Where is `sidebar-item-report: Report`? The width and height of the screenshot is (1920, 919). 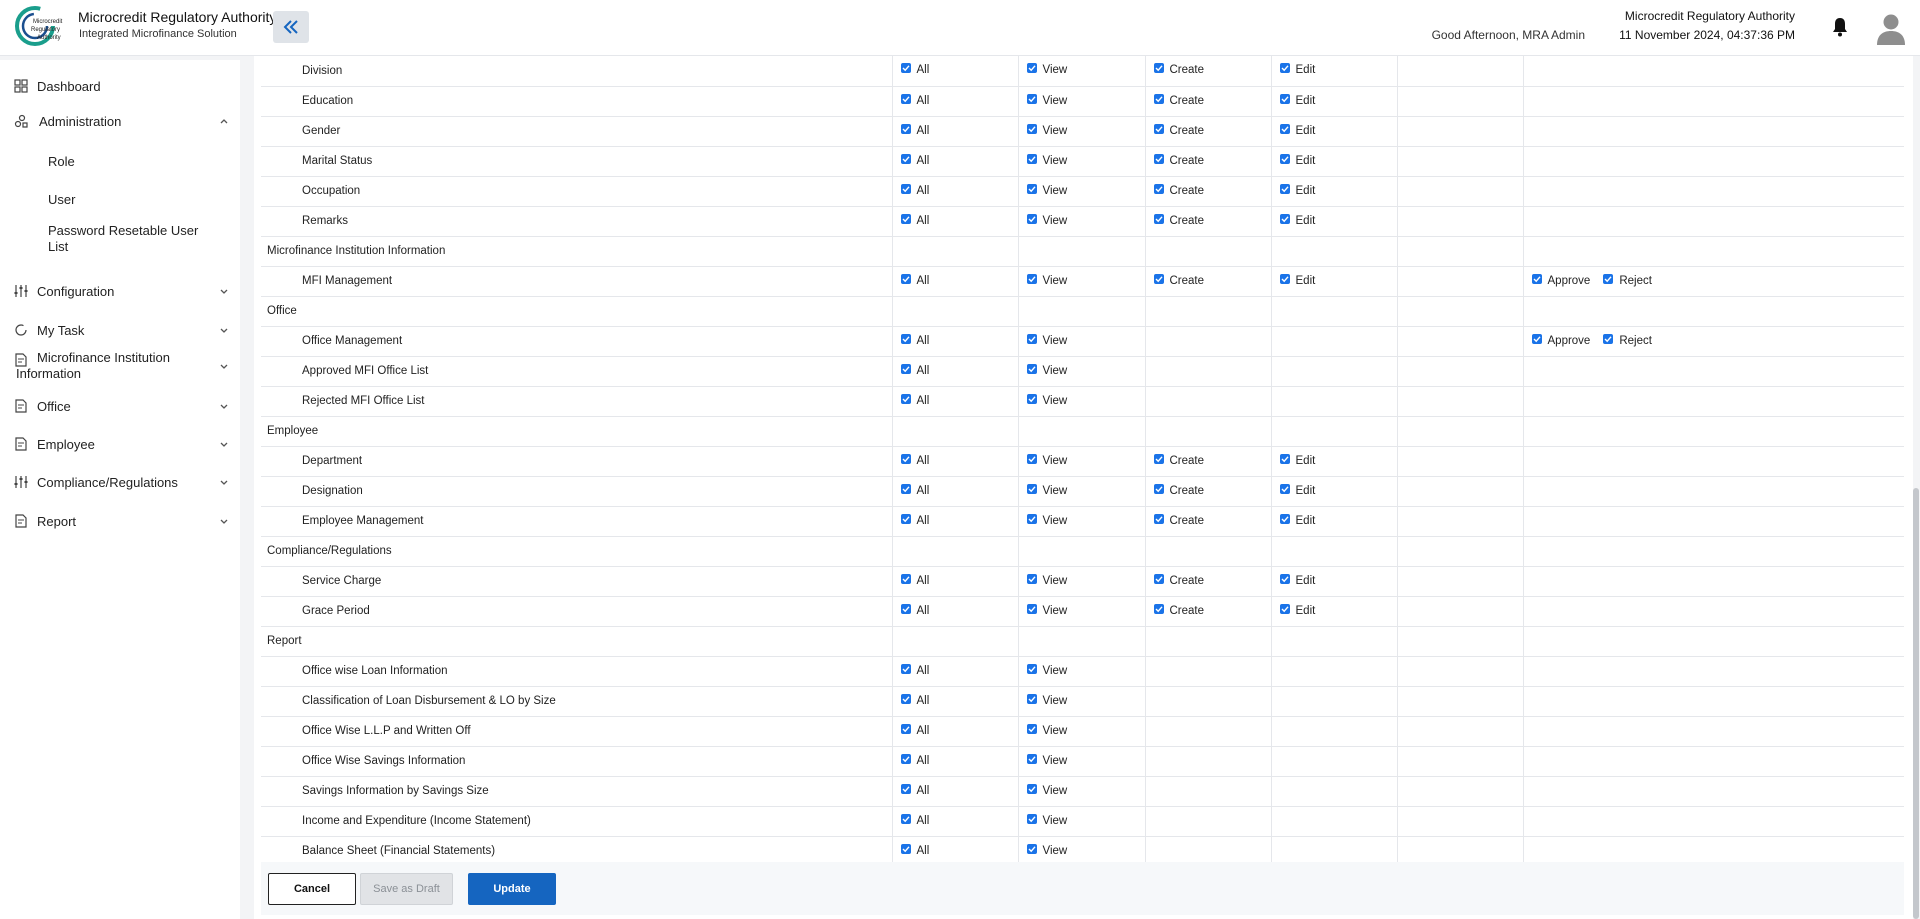 sidebar-item-report: Report is located at coordinates (120, 521).